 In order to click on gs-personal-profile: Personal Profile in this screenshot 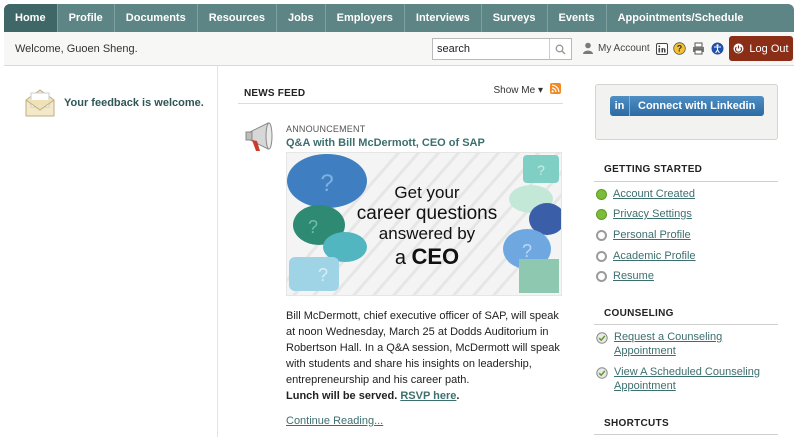, I will do `click(643, 235)`.